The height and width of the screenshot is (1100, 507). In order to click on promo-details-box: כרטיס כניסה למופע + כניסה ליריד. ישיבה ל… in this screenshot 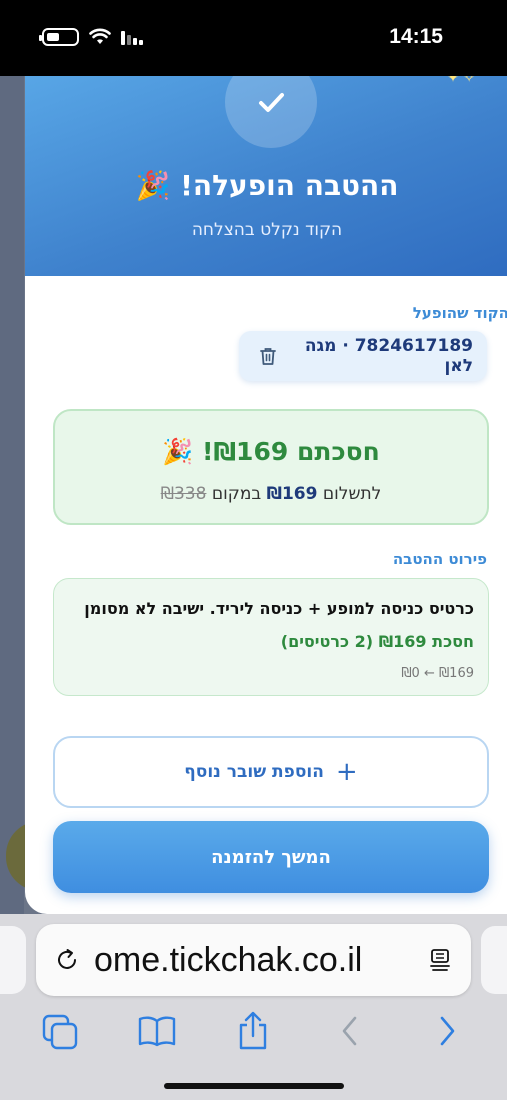, I will do `click(271, 637)`.